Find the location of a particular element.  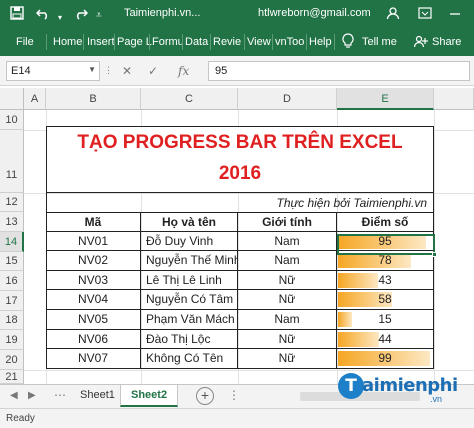

tab-help: Help is located at coordinates (320, 42).